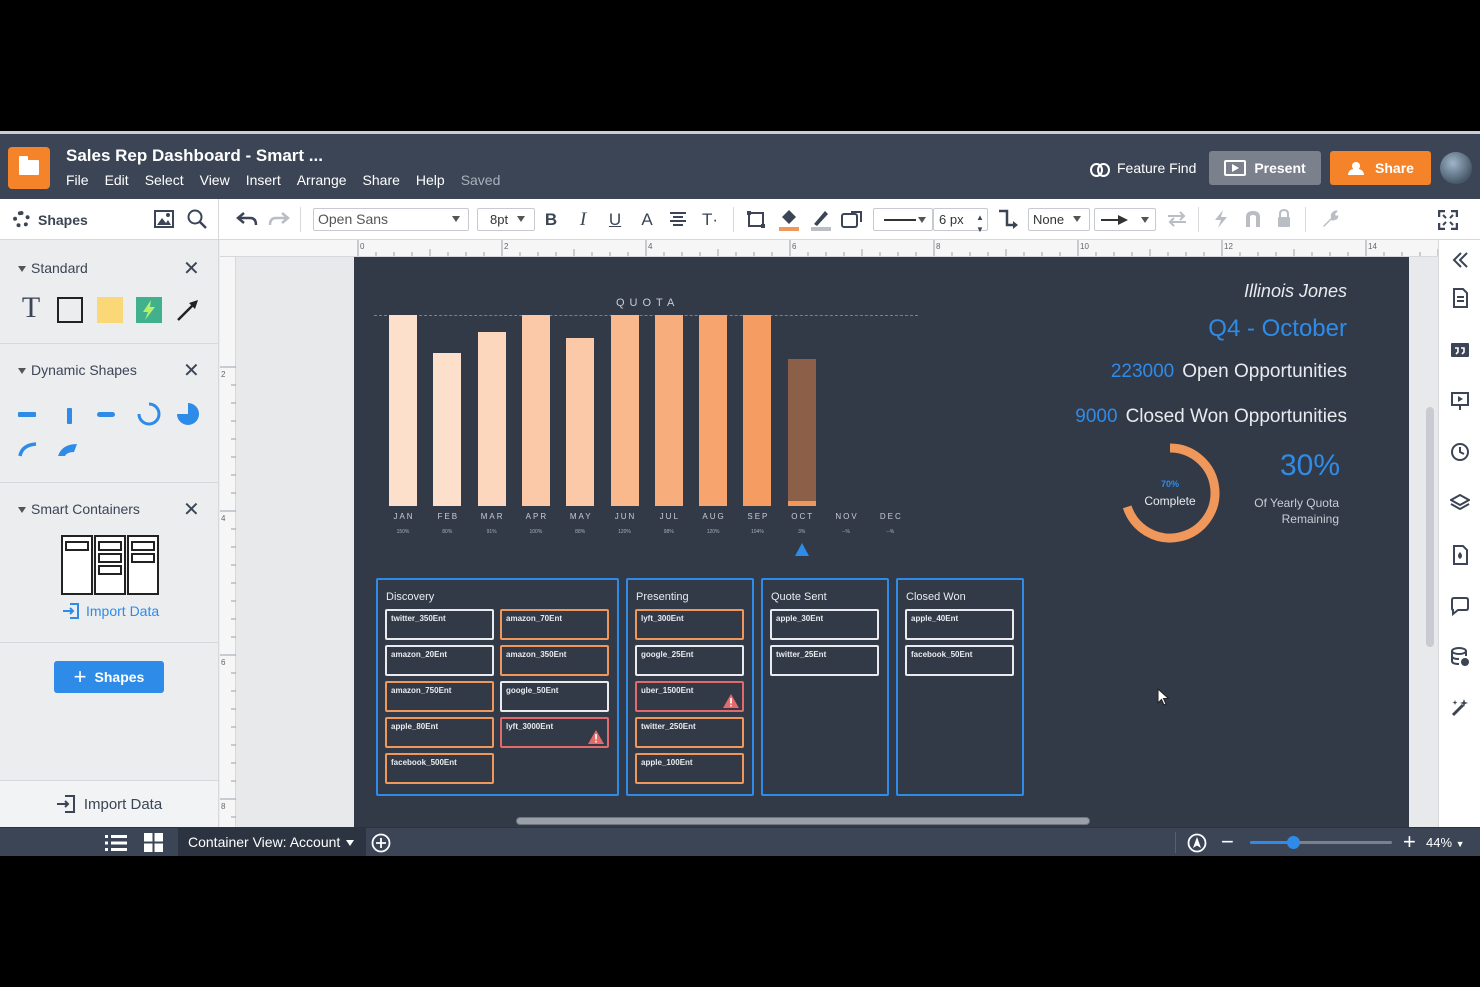 The height and width of the screenshot is (987, 1480). What do you see at coordinates (980, 224) in the screenshot?
I see `stepper-icon: ▲ ▼` at bounding box center [980, 224].